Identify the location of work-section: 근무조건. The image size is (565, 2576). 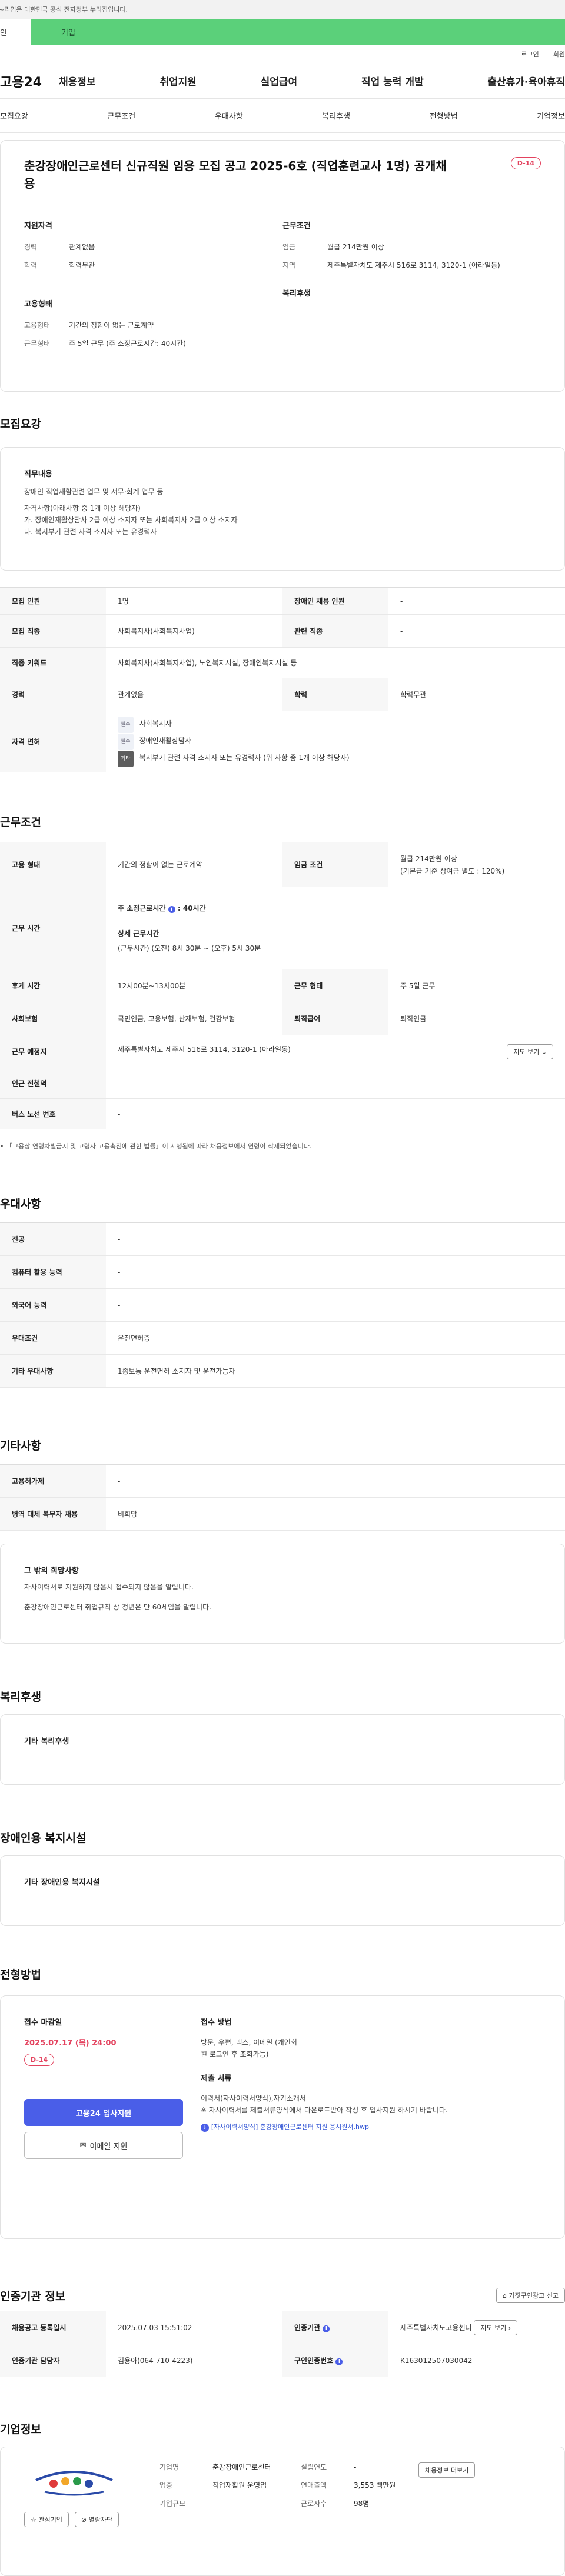
(282, 822).